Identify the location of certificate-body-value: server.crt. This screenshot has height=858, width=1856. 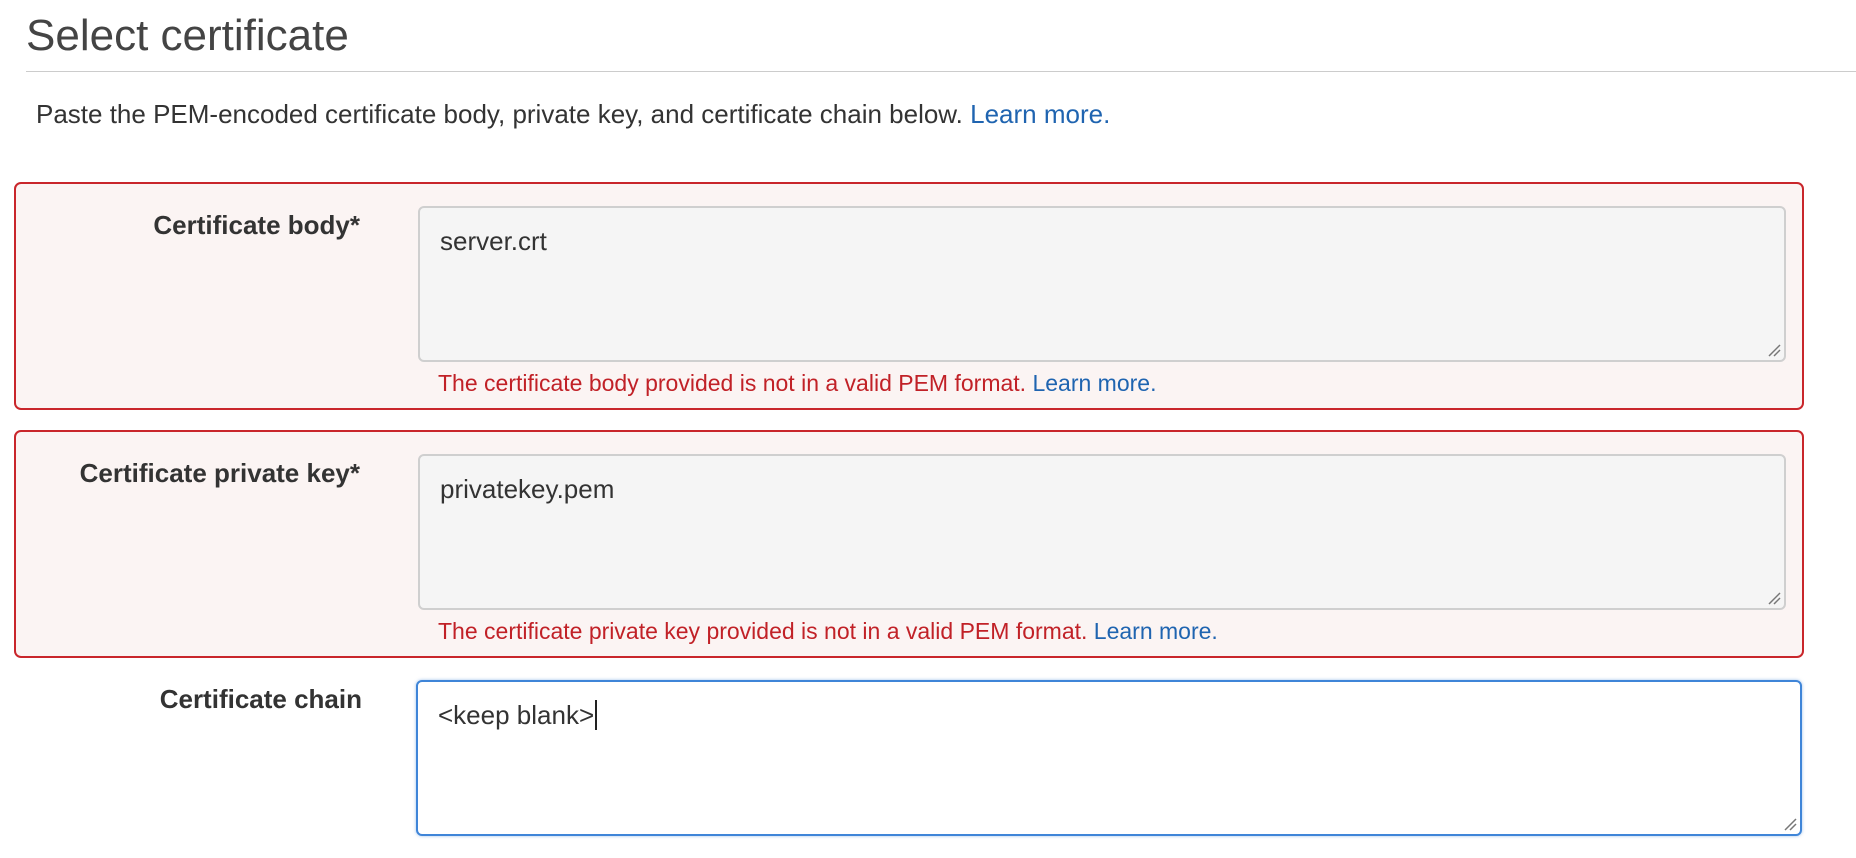
(493, 241).